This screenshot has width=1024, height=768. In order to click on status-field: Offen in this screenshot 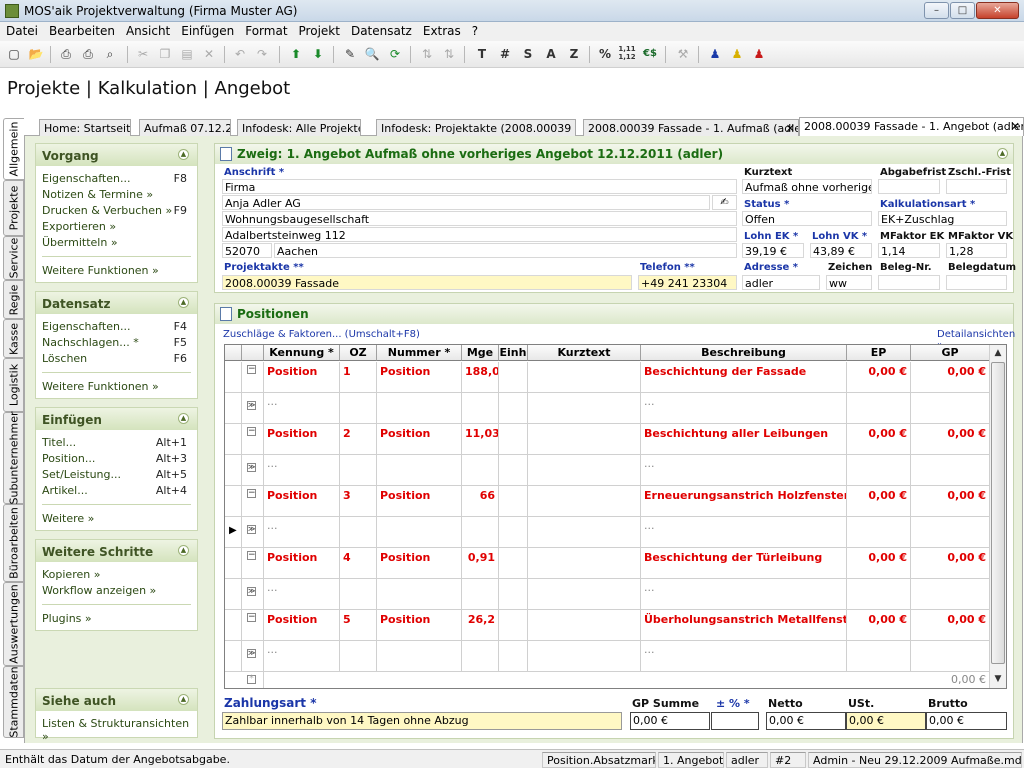, I will do `click(807, 218)`.